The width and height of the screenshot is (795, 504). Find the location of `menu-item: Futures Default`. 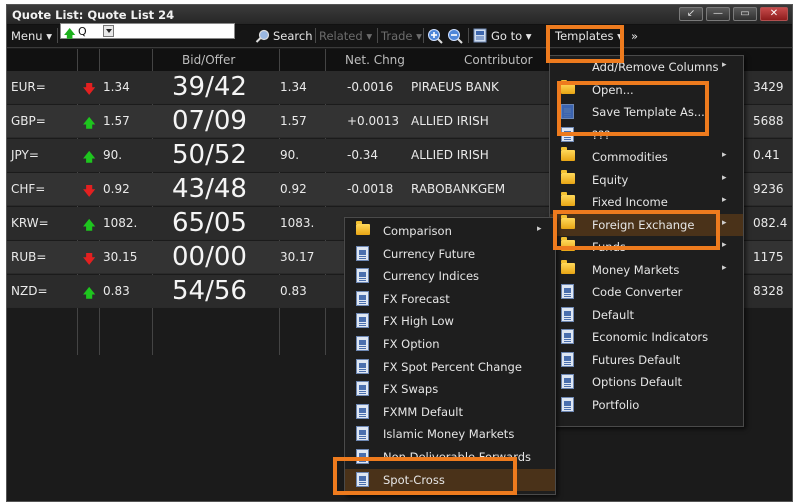

menu-item: Futures Default is located at coordinates (646, 360).